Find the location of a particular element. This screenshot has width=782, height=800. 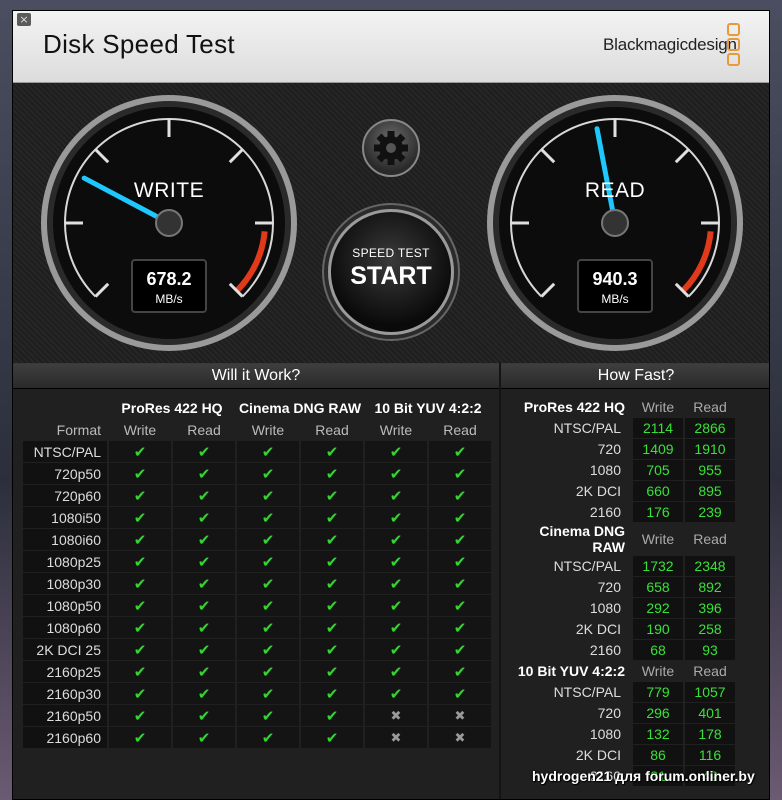

table-row: 1080 132 178 is located at coordinates (621, 734).